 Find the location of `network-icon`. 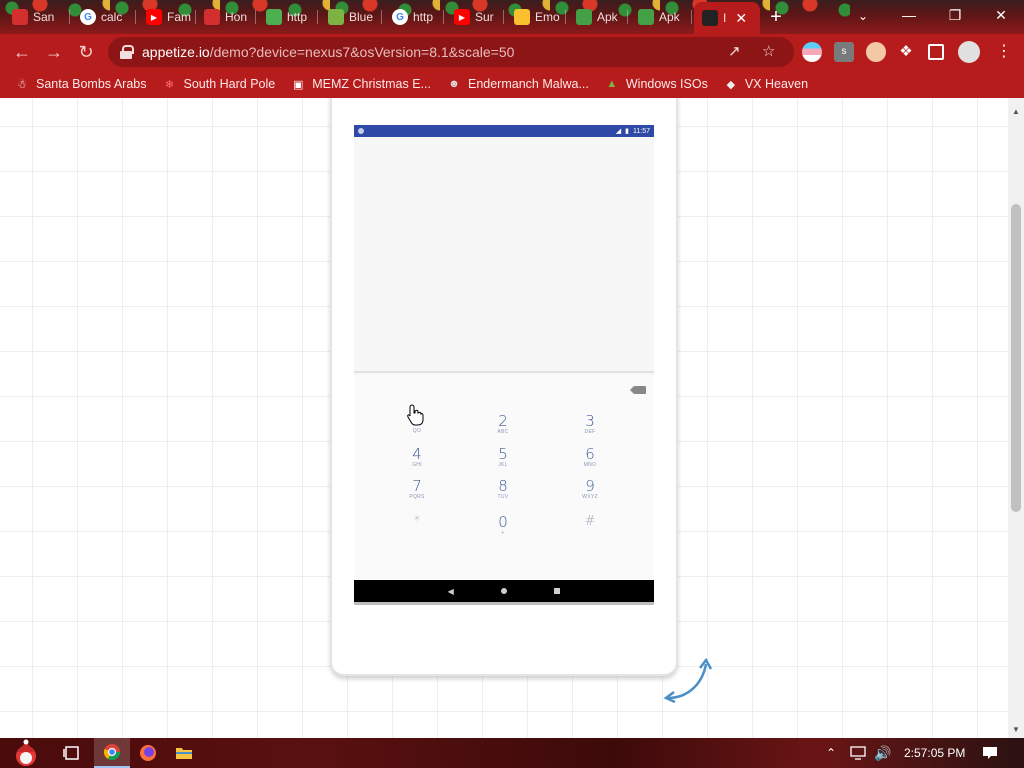

network-icon is located at coordinates (859, 753).